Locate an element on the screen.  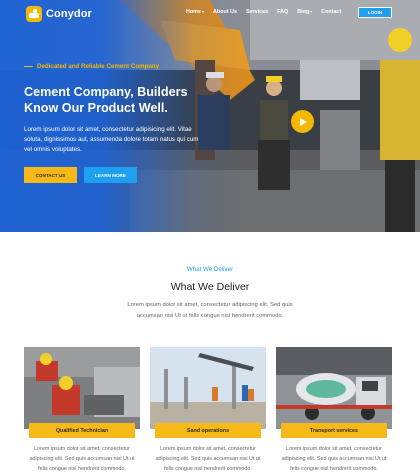
nav-item-label: Contact is located at coordinates (331, 12).